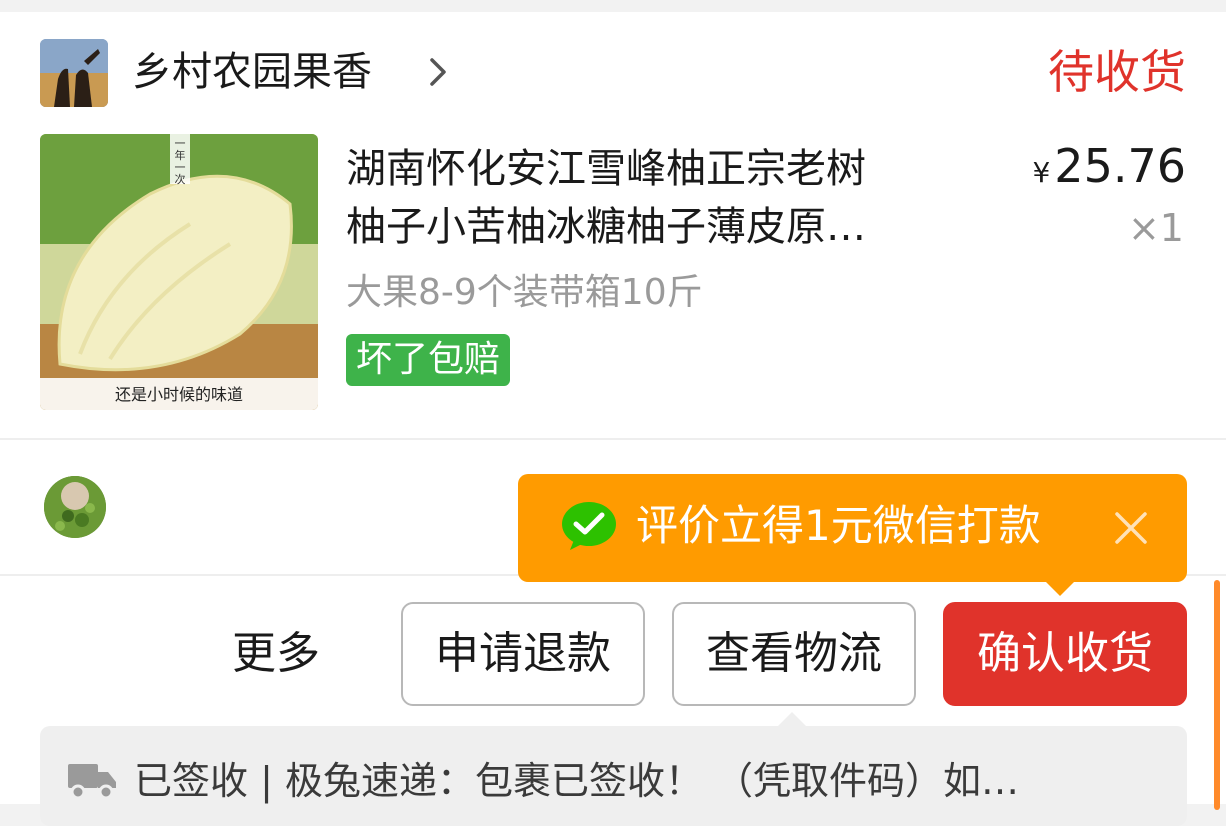  What do you see at coordinates (524, 292) in the screenshot?
I see `product-spec: 大果8-9个装带箱10斤` at bounding box center [524, 292].